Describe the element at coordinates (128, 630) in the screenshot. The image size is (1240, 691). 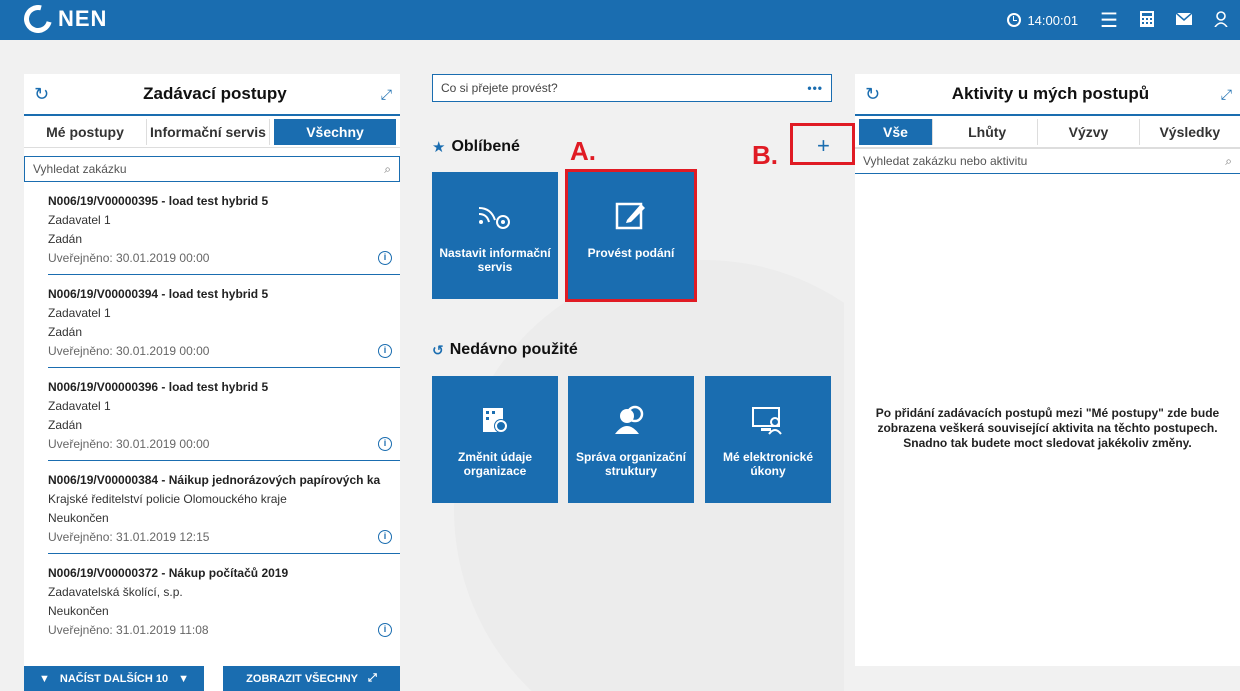
I see `procedure-published: Uveřejněno: 31.01.2019 11:08` at that location.